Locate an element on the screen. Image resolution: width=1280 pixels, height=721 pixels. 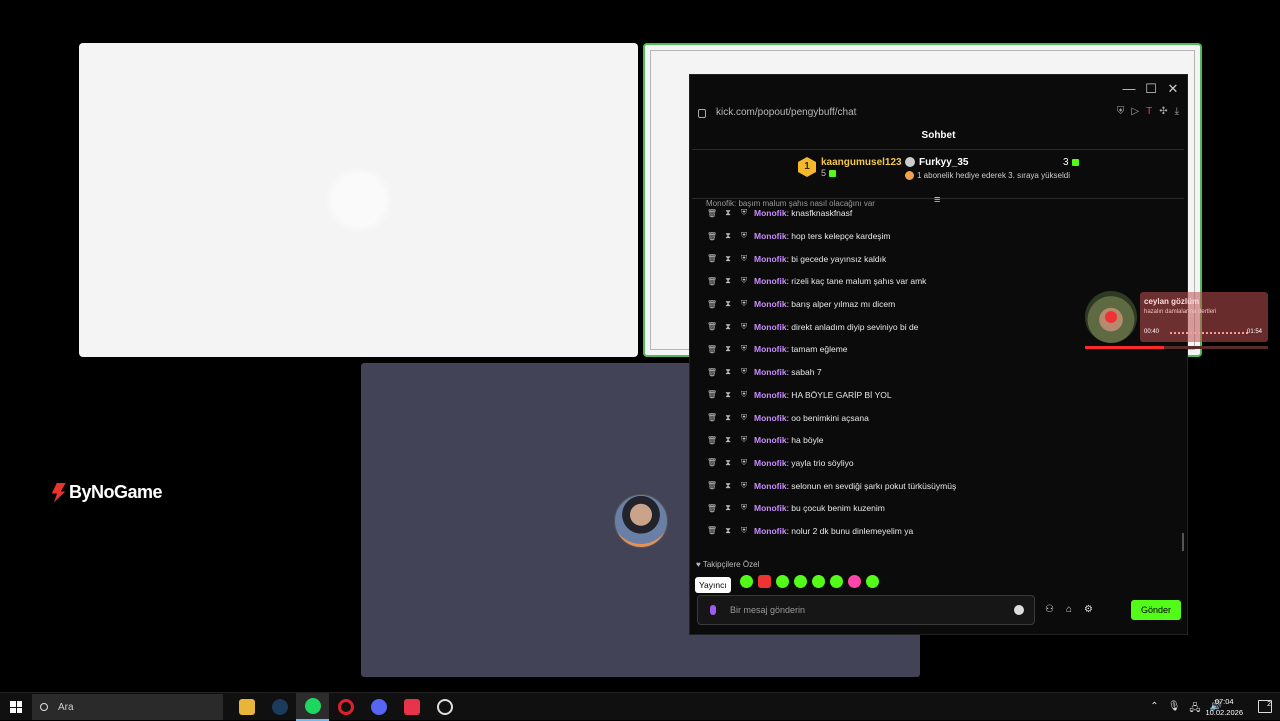
gift-shop-icon: ⌂ is located at coordinates (1069, 609).